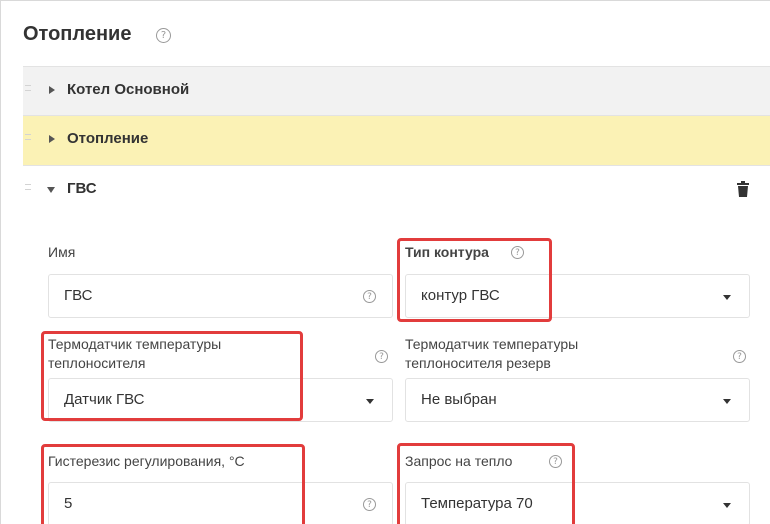 This screenshot has height=524, width=770. I want to click on hysteresis-value: 5, so click(68, 503).